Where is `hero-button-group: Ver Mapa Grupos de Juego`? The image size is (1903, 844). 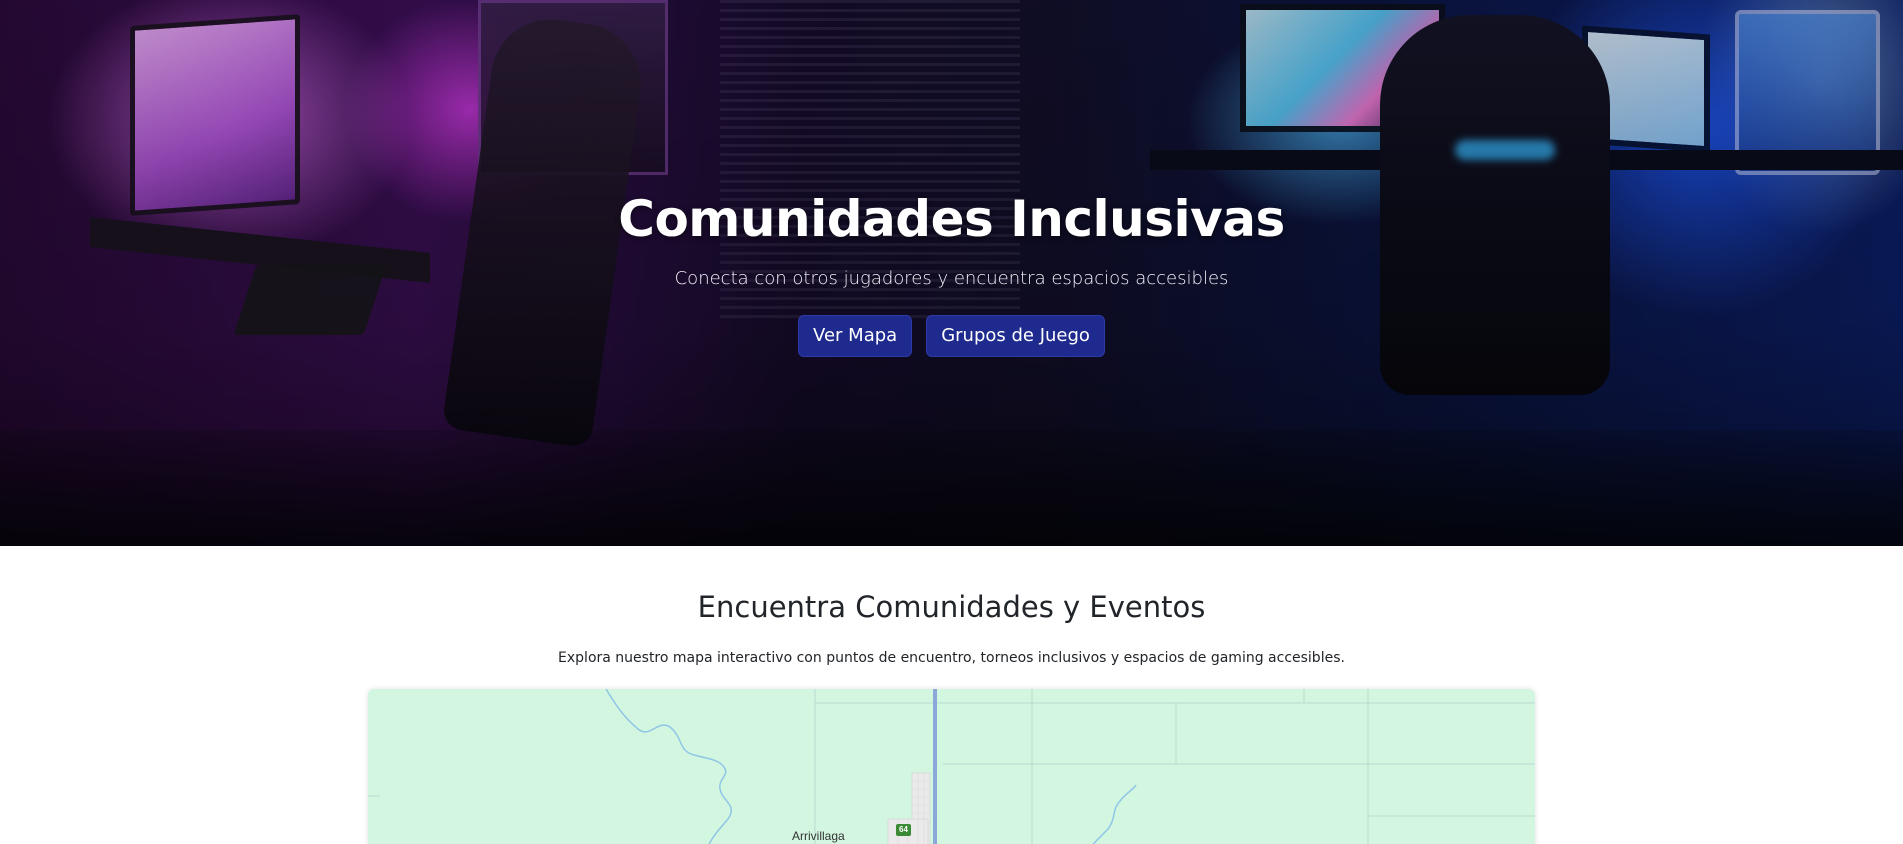 hero-button-group: Ver Mapa Grupos de Juego is located at coordinates (951, 336).